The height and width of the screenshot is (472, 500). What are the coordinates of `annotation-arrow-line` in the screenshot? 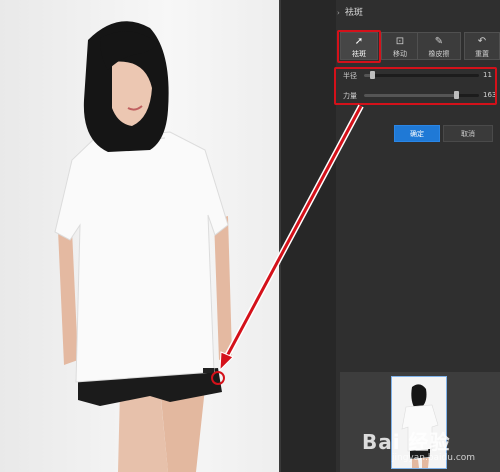 It's located at (293, 232).